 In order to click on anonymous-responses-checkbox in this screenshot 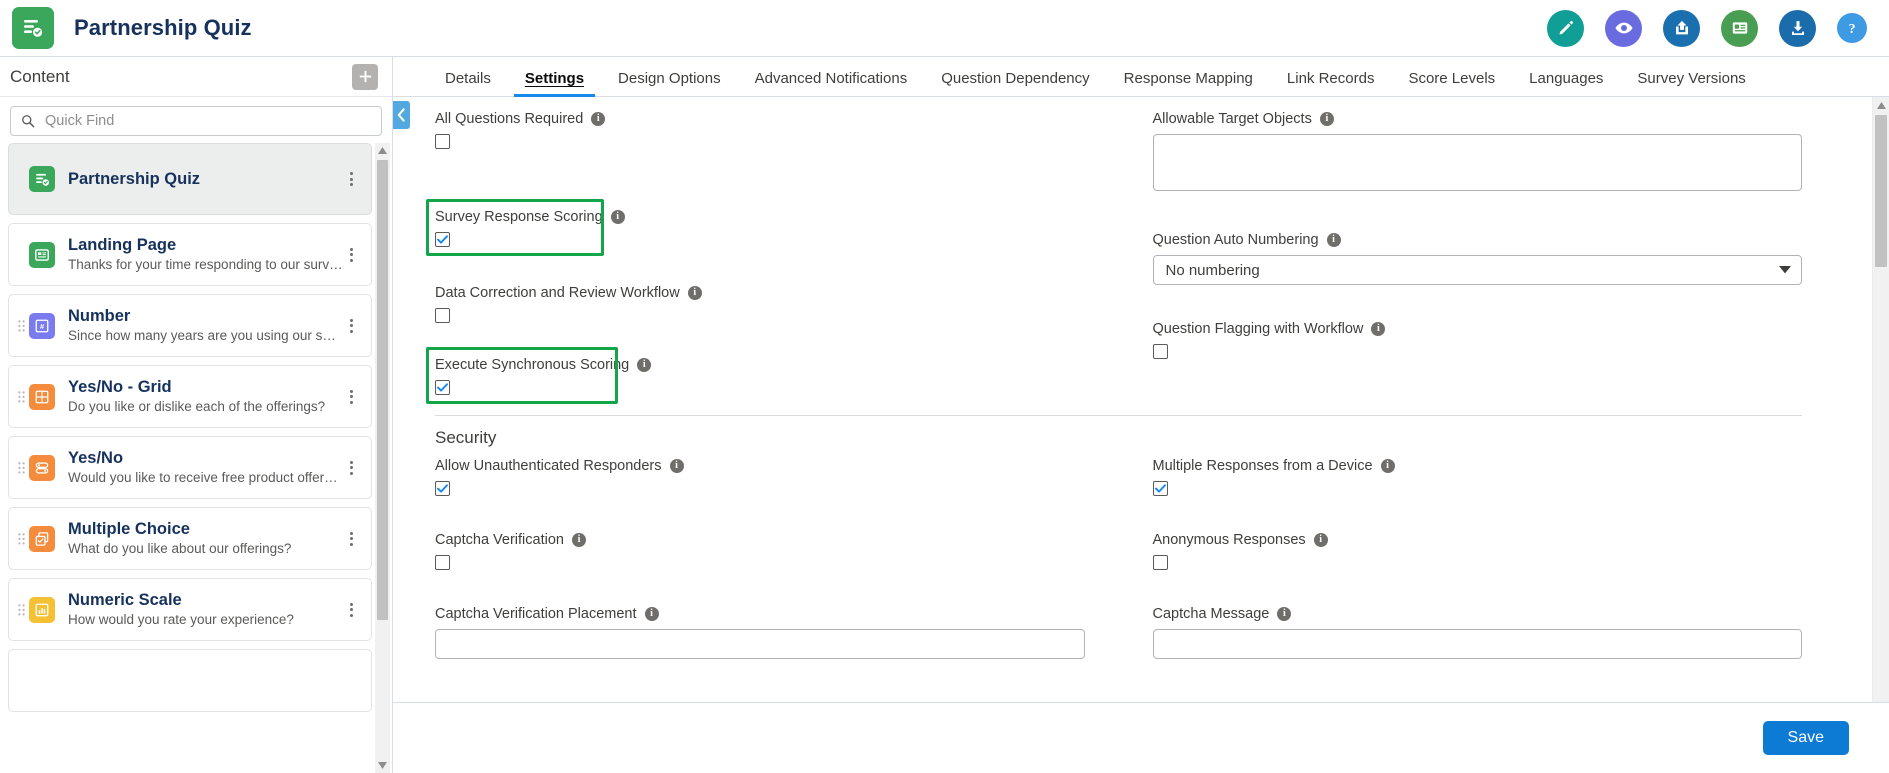, I will do `click(1160, 562)`.